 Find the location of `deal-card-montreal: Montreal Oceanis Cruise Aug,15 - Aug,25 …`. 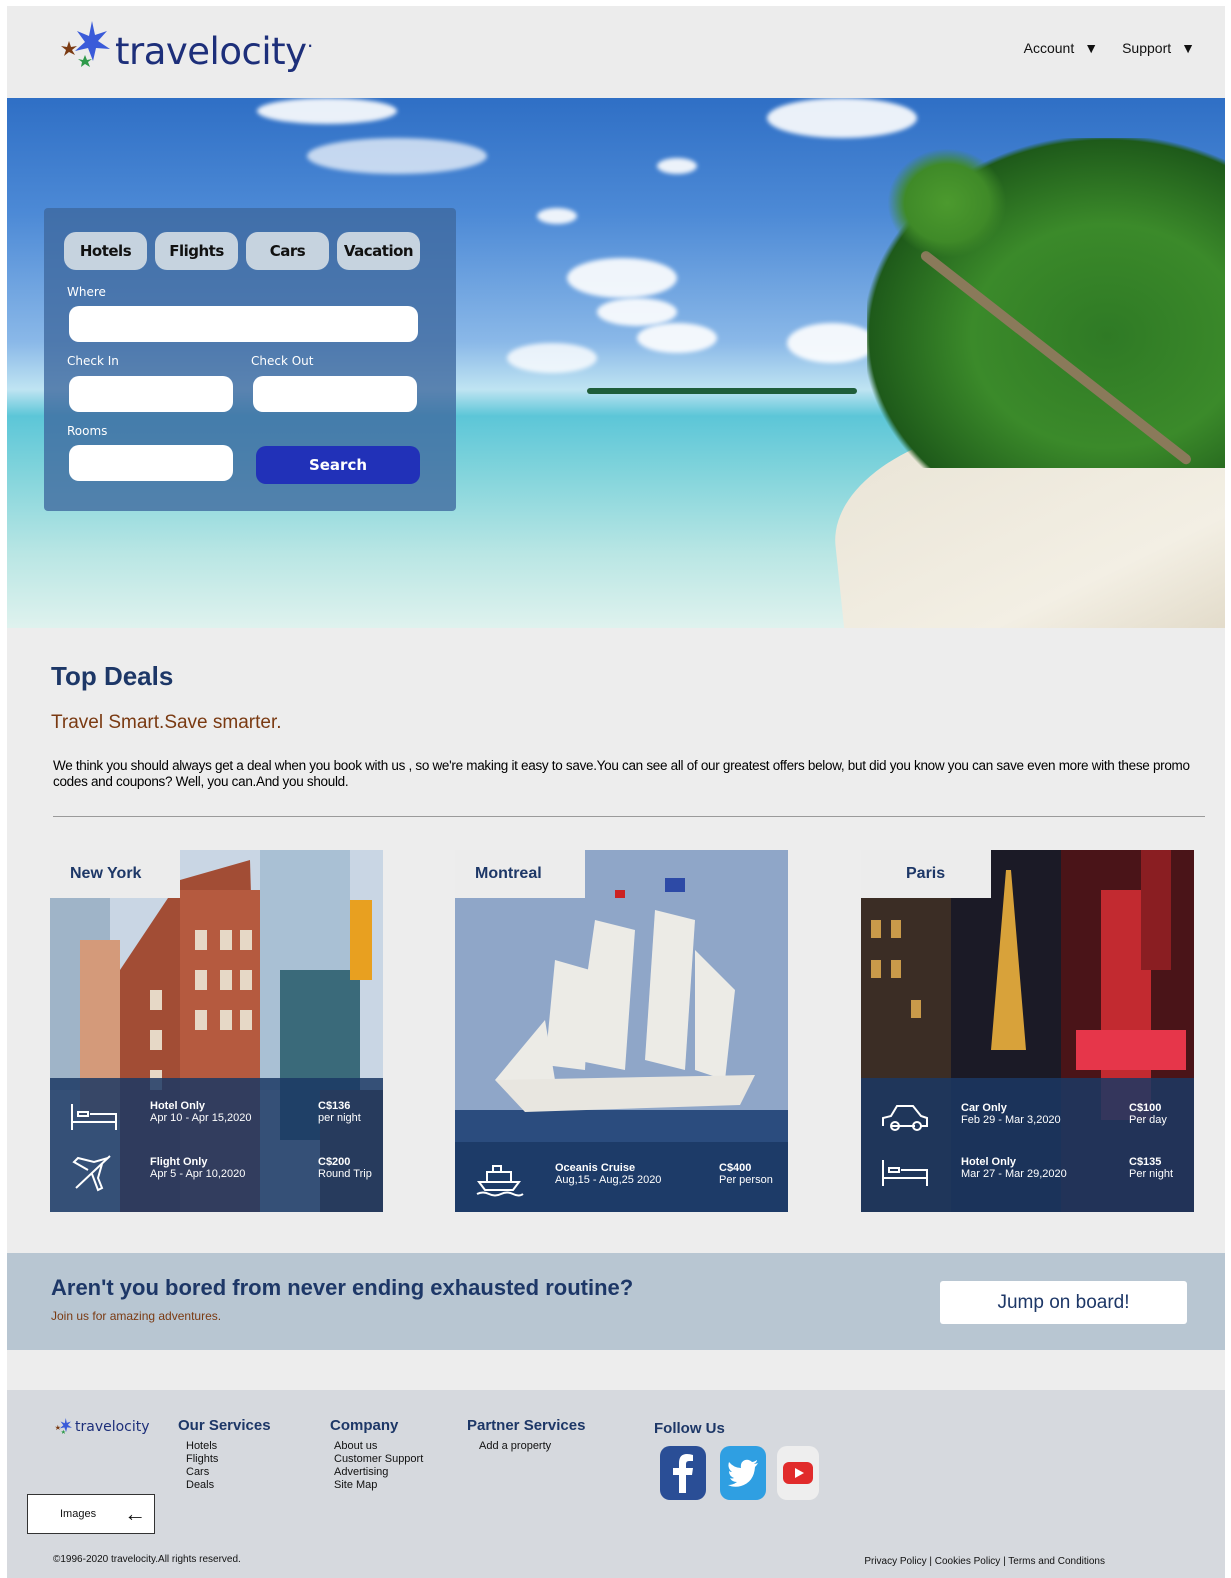

deal-card-montreal: Montreal Oceanis Cruise Aug,15 - Aug,25 … is located at coordinates (621, 1031).